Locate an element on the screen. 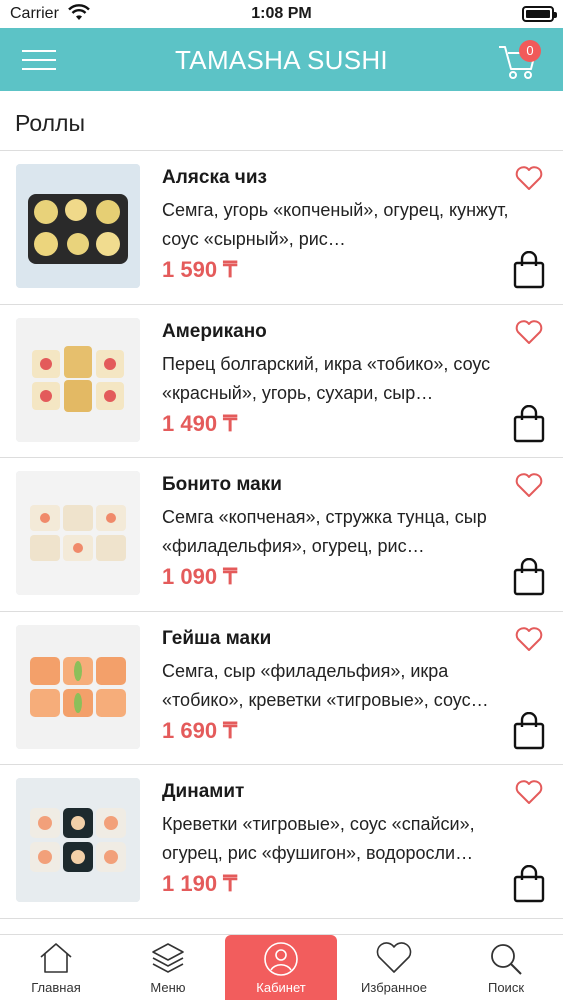 The image size is (563, 1000). section-title: Роллы is located at coordinates (50, 123).